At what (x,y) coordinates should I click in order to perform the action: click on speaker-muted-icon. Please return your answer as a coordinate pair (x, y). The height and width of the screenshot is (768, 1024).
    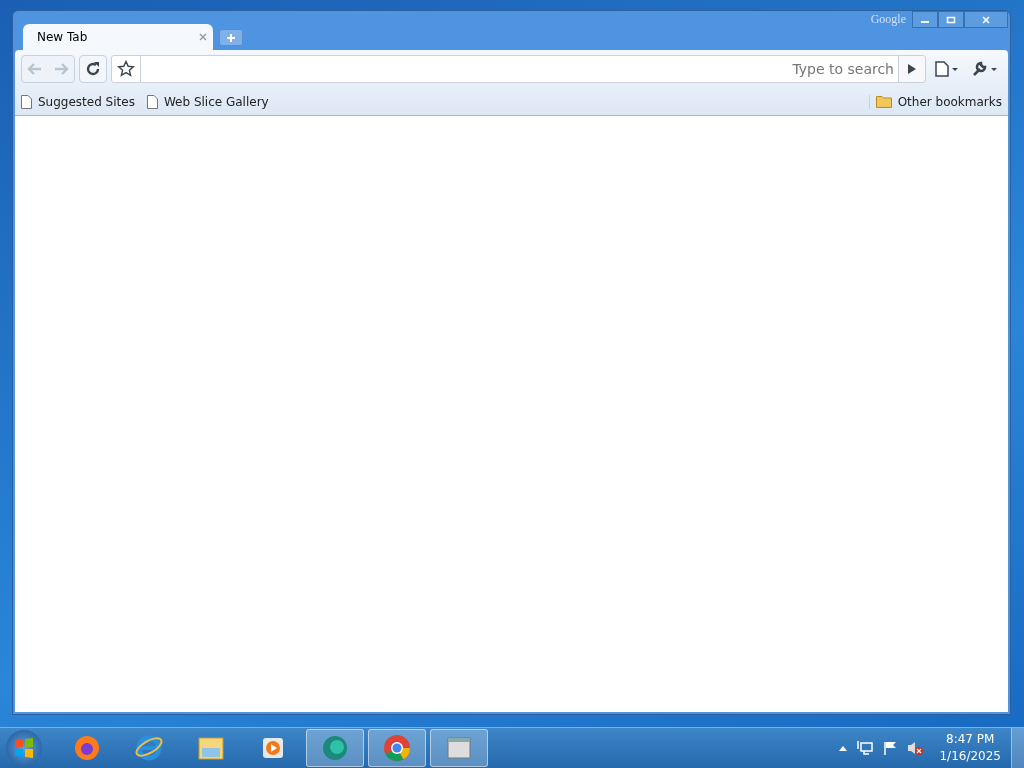
    Looking at the image, I should click on (915, 748).